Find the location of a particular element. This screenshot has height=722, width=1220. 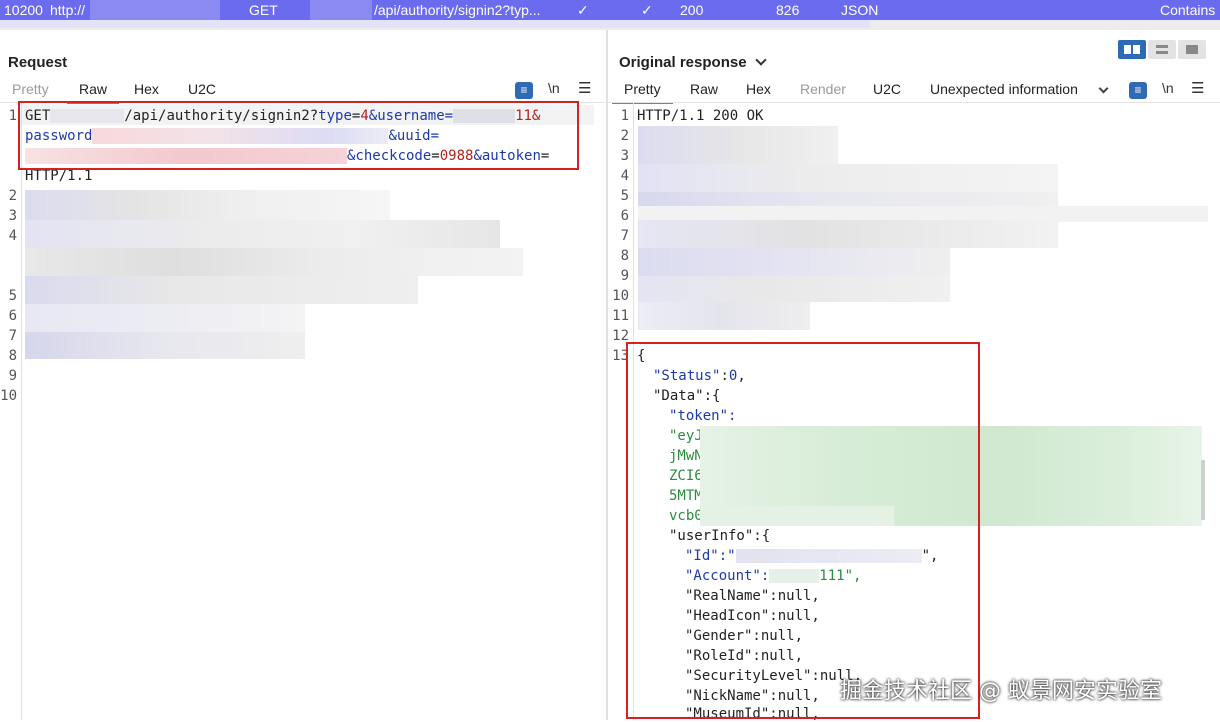

redacted-host is located at coordinates (155, 10).